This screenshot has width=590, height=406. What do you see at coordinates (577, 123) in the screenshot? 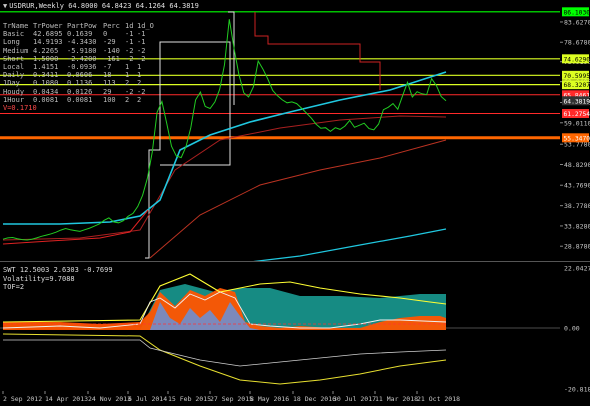
I see `y-tick-label: 59.0110` at bounding box center [577, 123].